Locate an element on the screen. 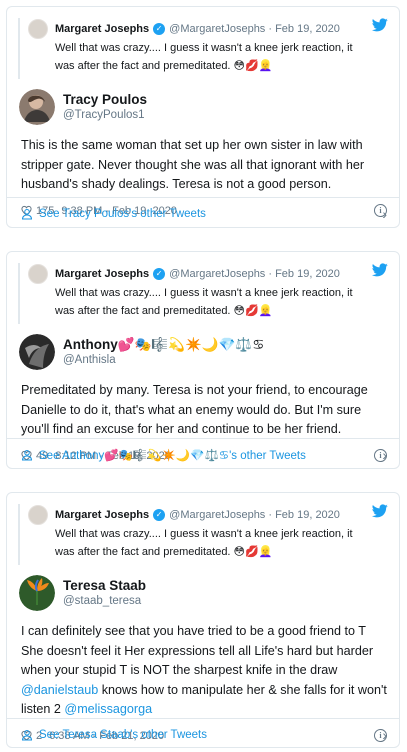  mention-link: @melissagorga is located at coordinates (108, 709).